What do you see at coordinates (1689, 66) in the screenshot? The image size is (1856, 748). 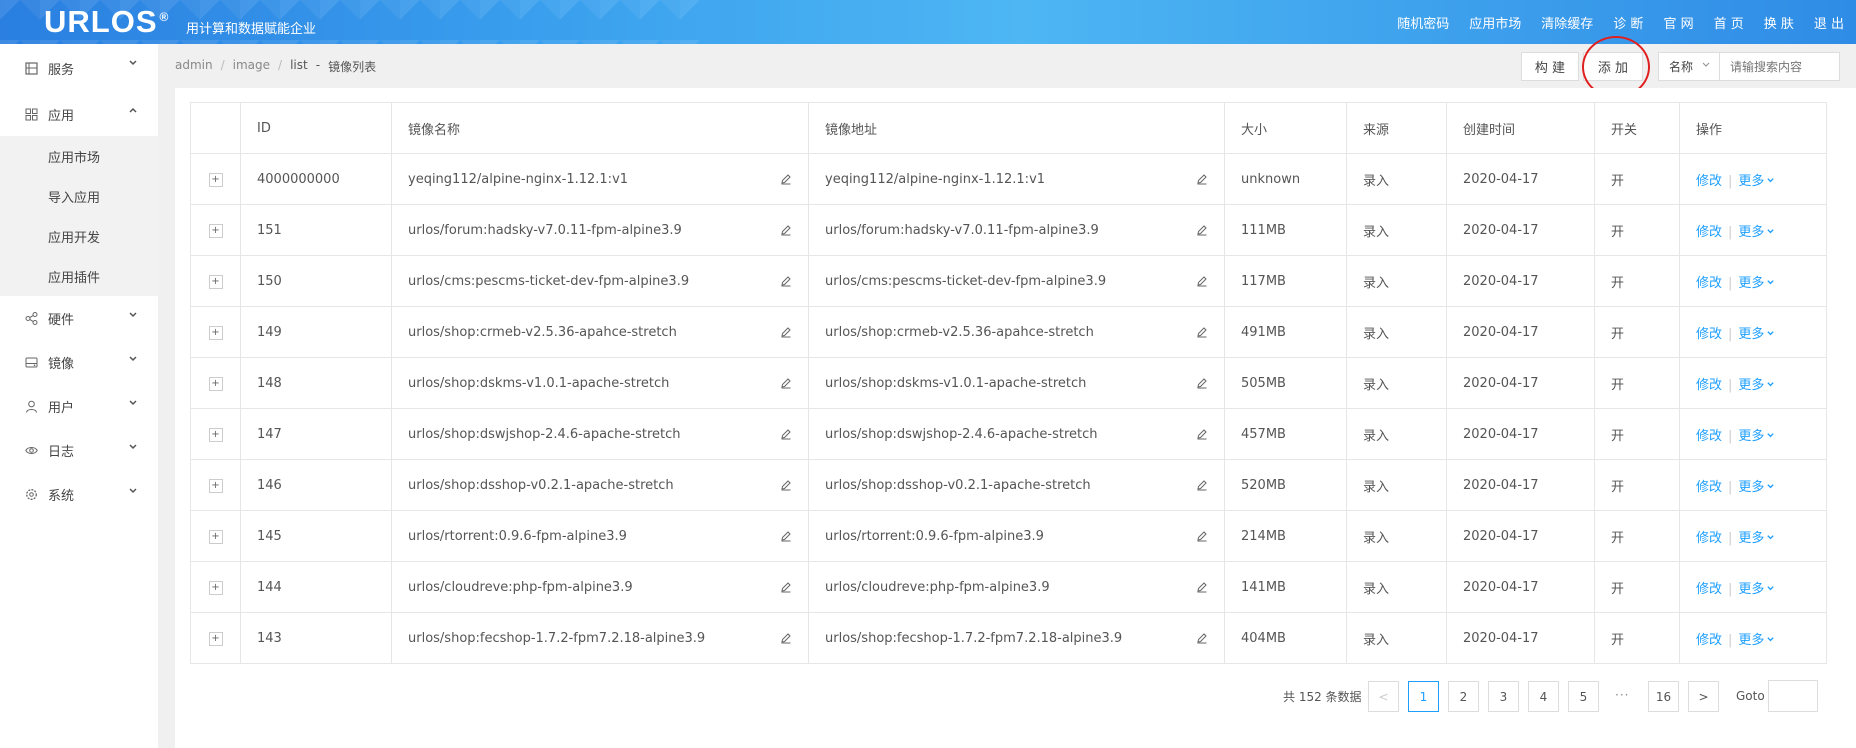 I see `search-field-select: 名称` at bounding box center [1689, 66].